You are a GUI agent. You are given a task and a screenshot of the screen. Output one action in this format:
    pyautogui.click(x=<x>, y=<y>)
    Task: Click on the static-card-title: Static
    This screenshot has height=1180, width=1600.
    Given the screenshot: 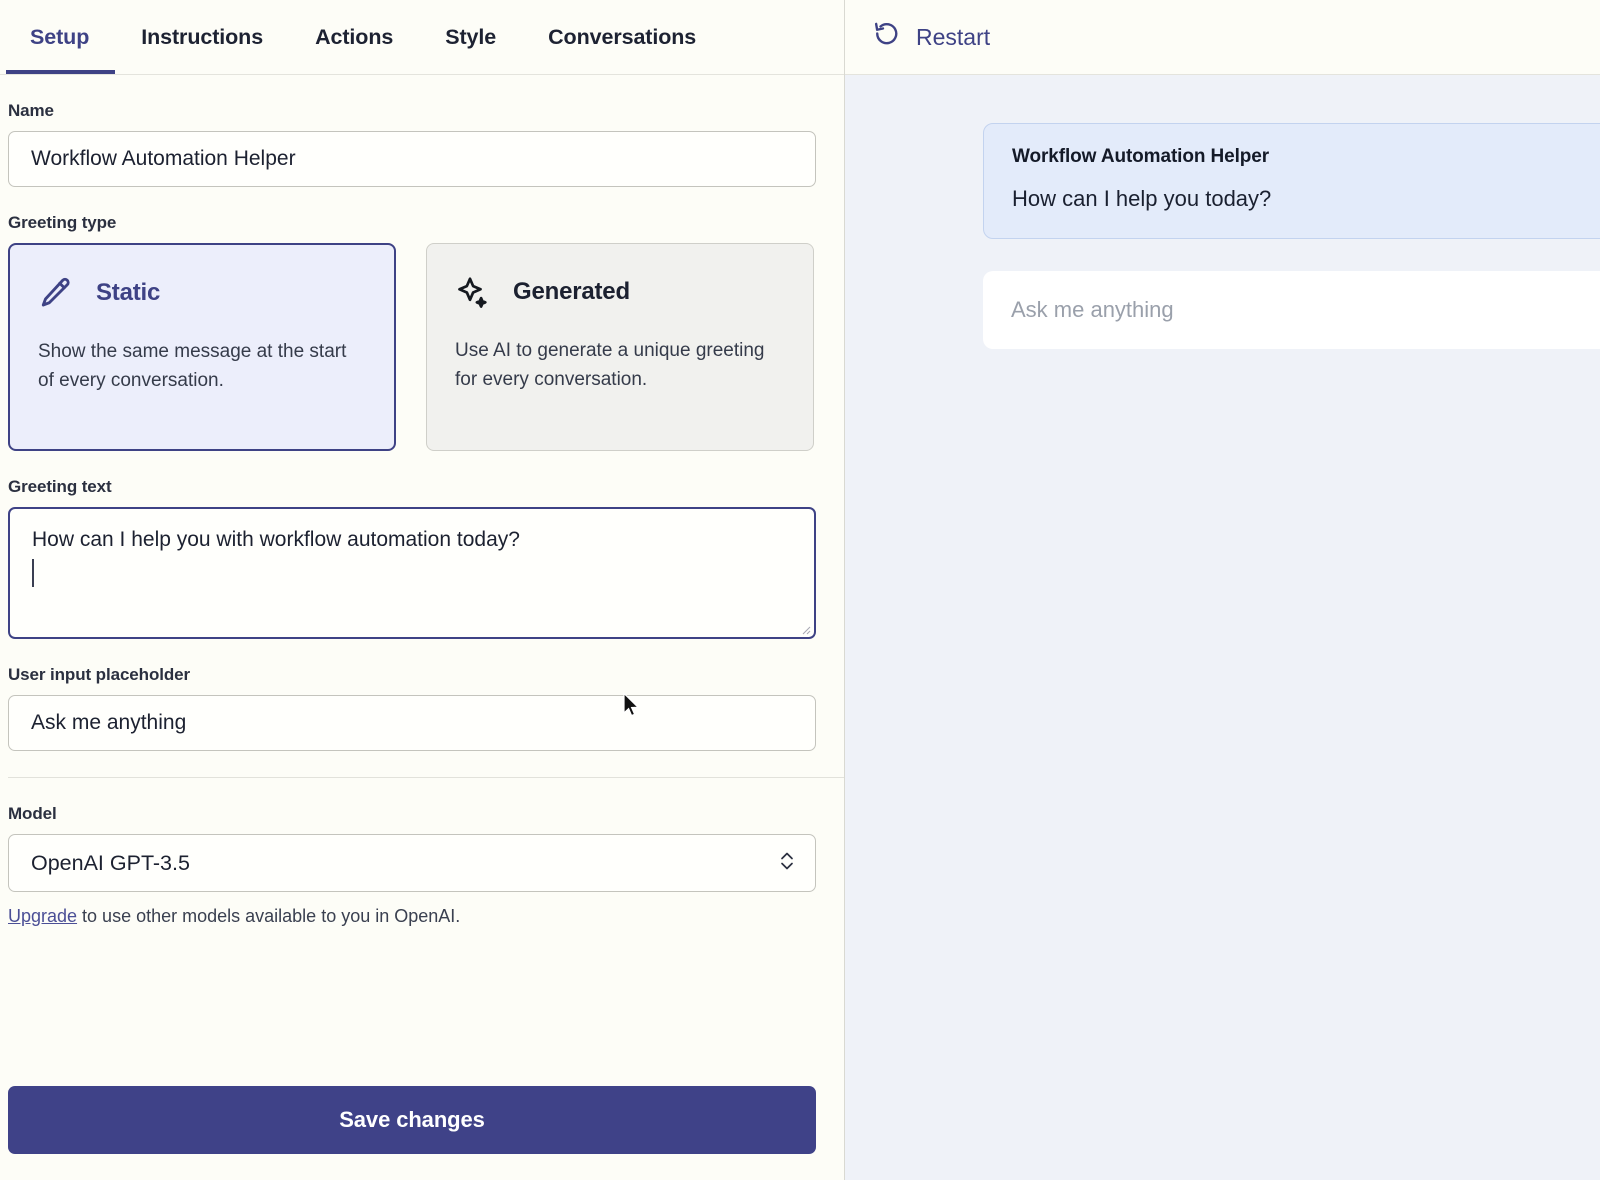 What is the action you would take?
    pyautogui.click(x=128, y=292)
    